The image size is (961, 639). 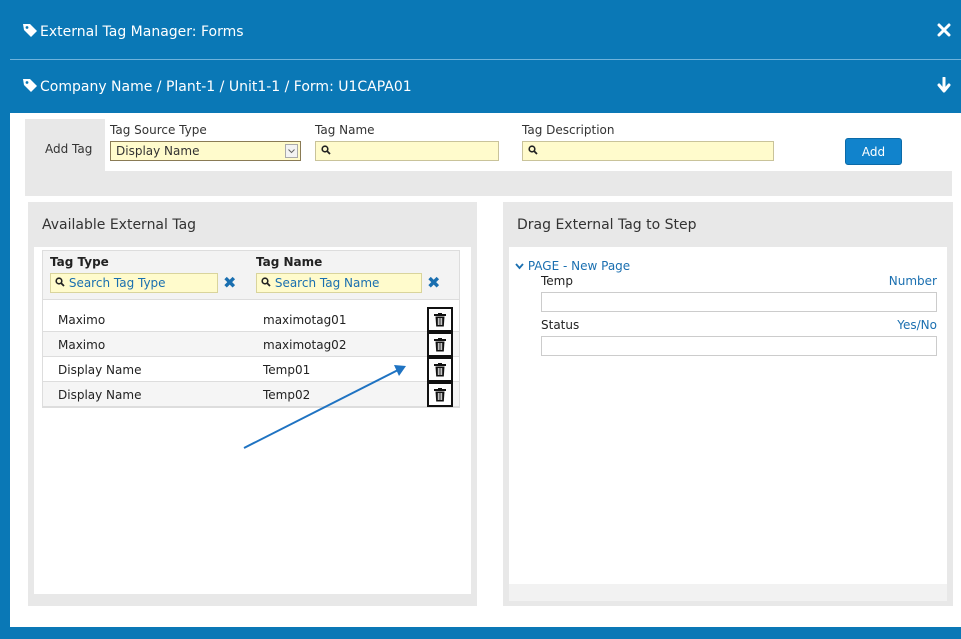 What do you see at coordinates (560, 325) in the screenshot?
I see `step-name: Status` at bounding box center [560, 325].